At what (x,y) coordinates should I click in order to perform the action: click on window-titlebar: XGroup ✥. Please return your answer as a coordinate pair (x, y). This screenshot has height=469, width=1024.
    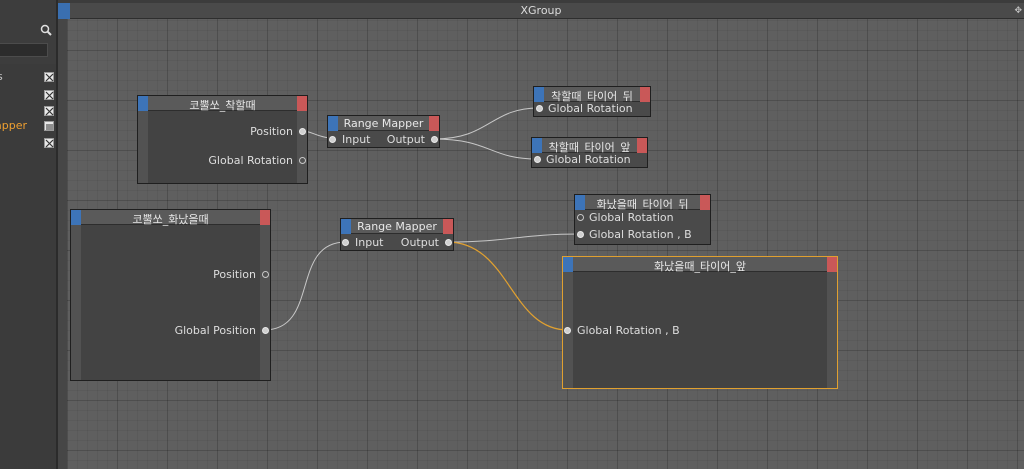
    Looking at the image, I should click on (541, 11).